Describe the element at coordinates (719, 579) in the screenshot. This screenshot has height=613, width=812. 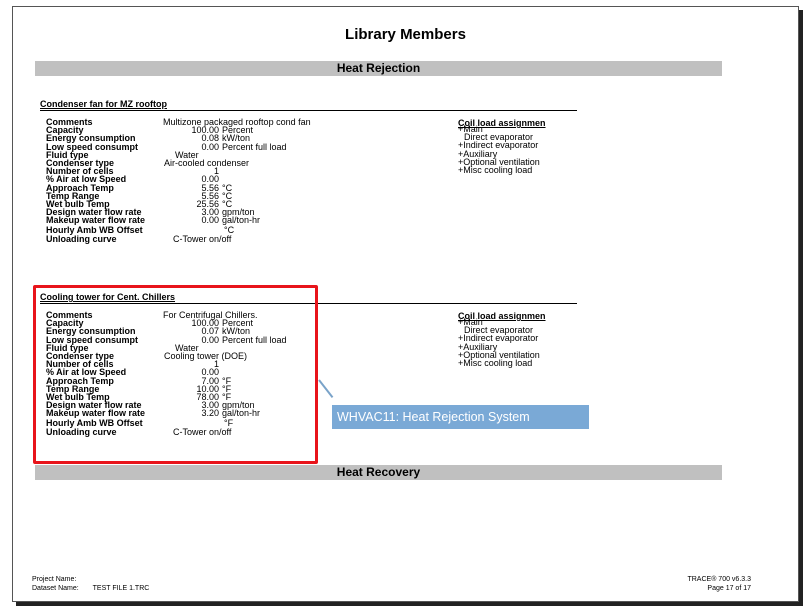
I see `product-version: TRACE® 700 v6.3.3` at that location.